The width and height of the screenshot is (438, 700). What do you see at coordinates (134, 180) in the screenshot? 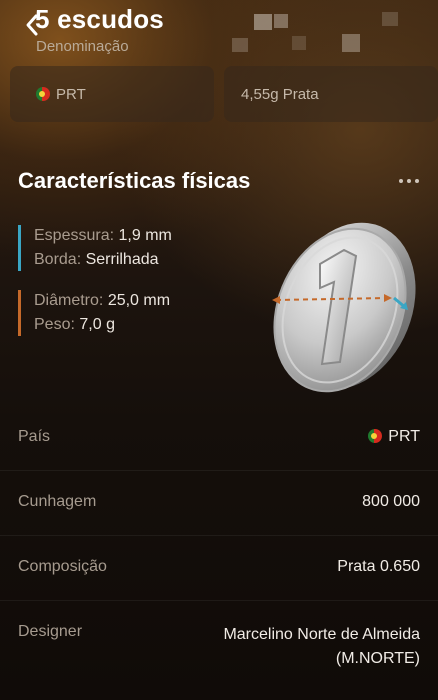
I see `section-title-physical: Características físicas` at bounding box center [134, 180].